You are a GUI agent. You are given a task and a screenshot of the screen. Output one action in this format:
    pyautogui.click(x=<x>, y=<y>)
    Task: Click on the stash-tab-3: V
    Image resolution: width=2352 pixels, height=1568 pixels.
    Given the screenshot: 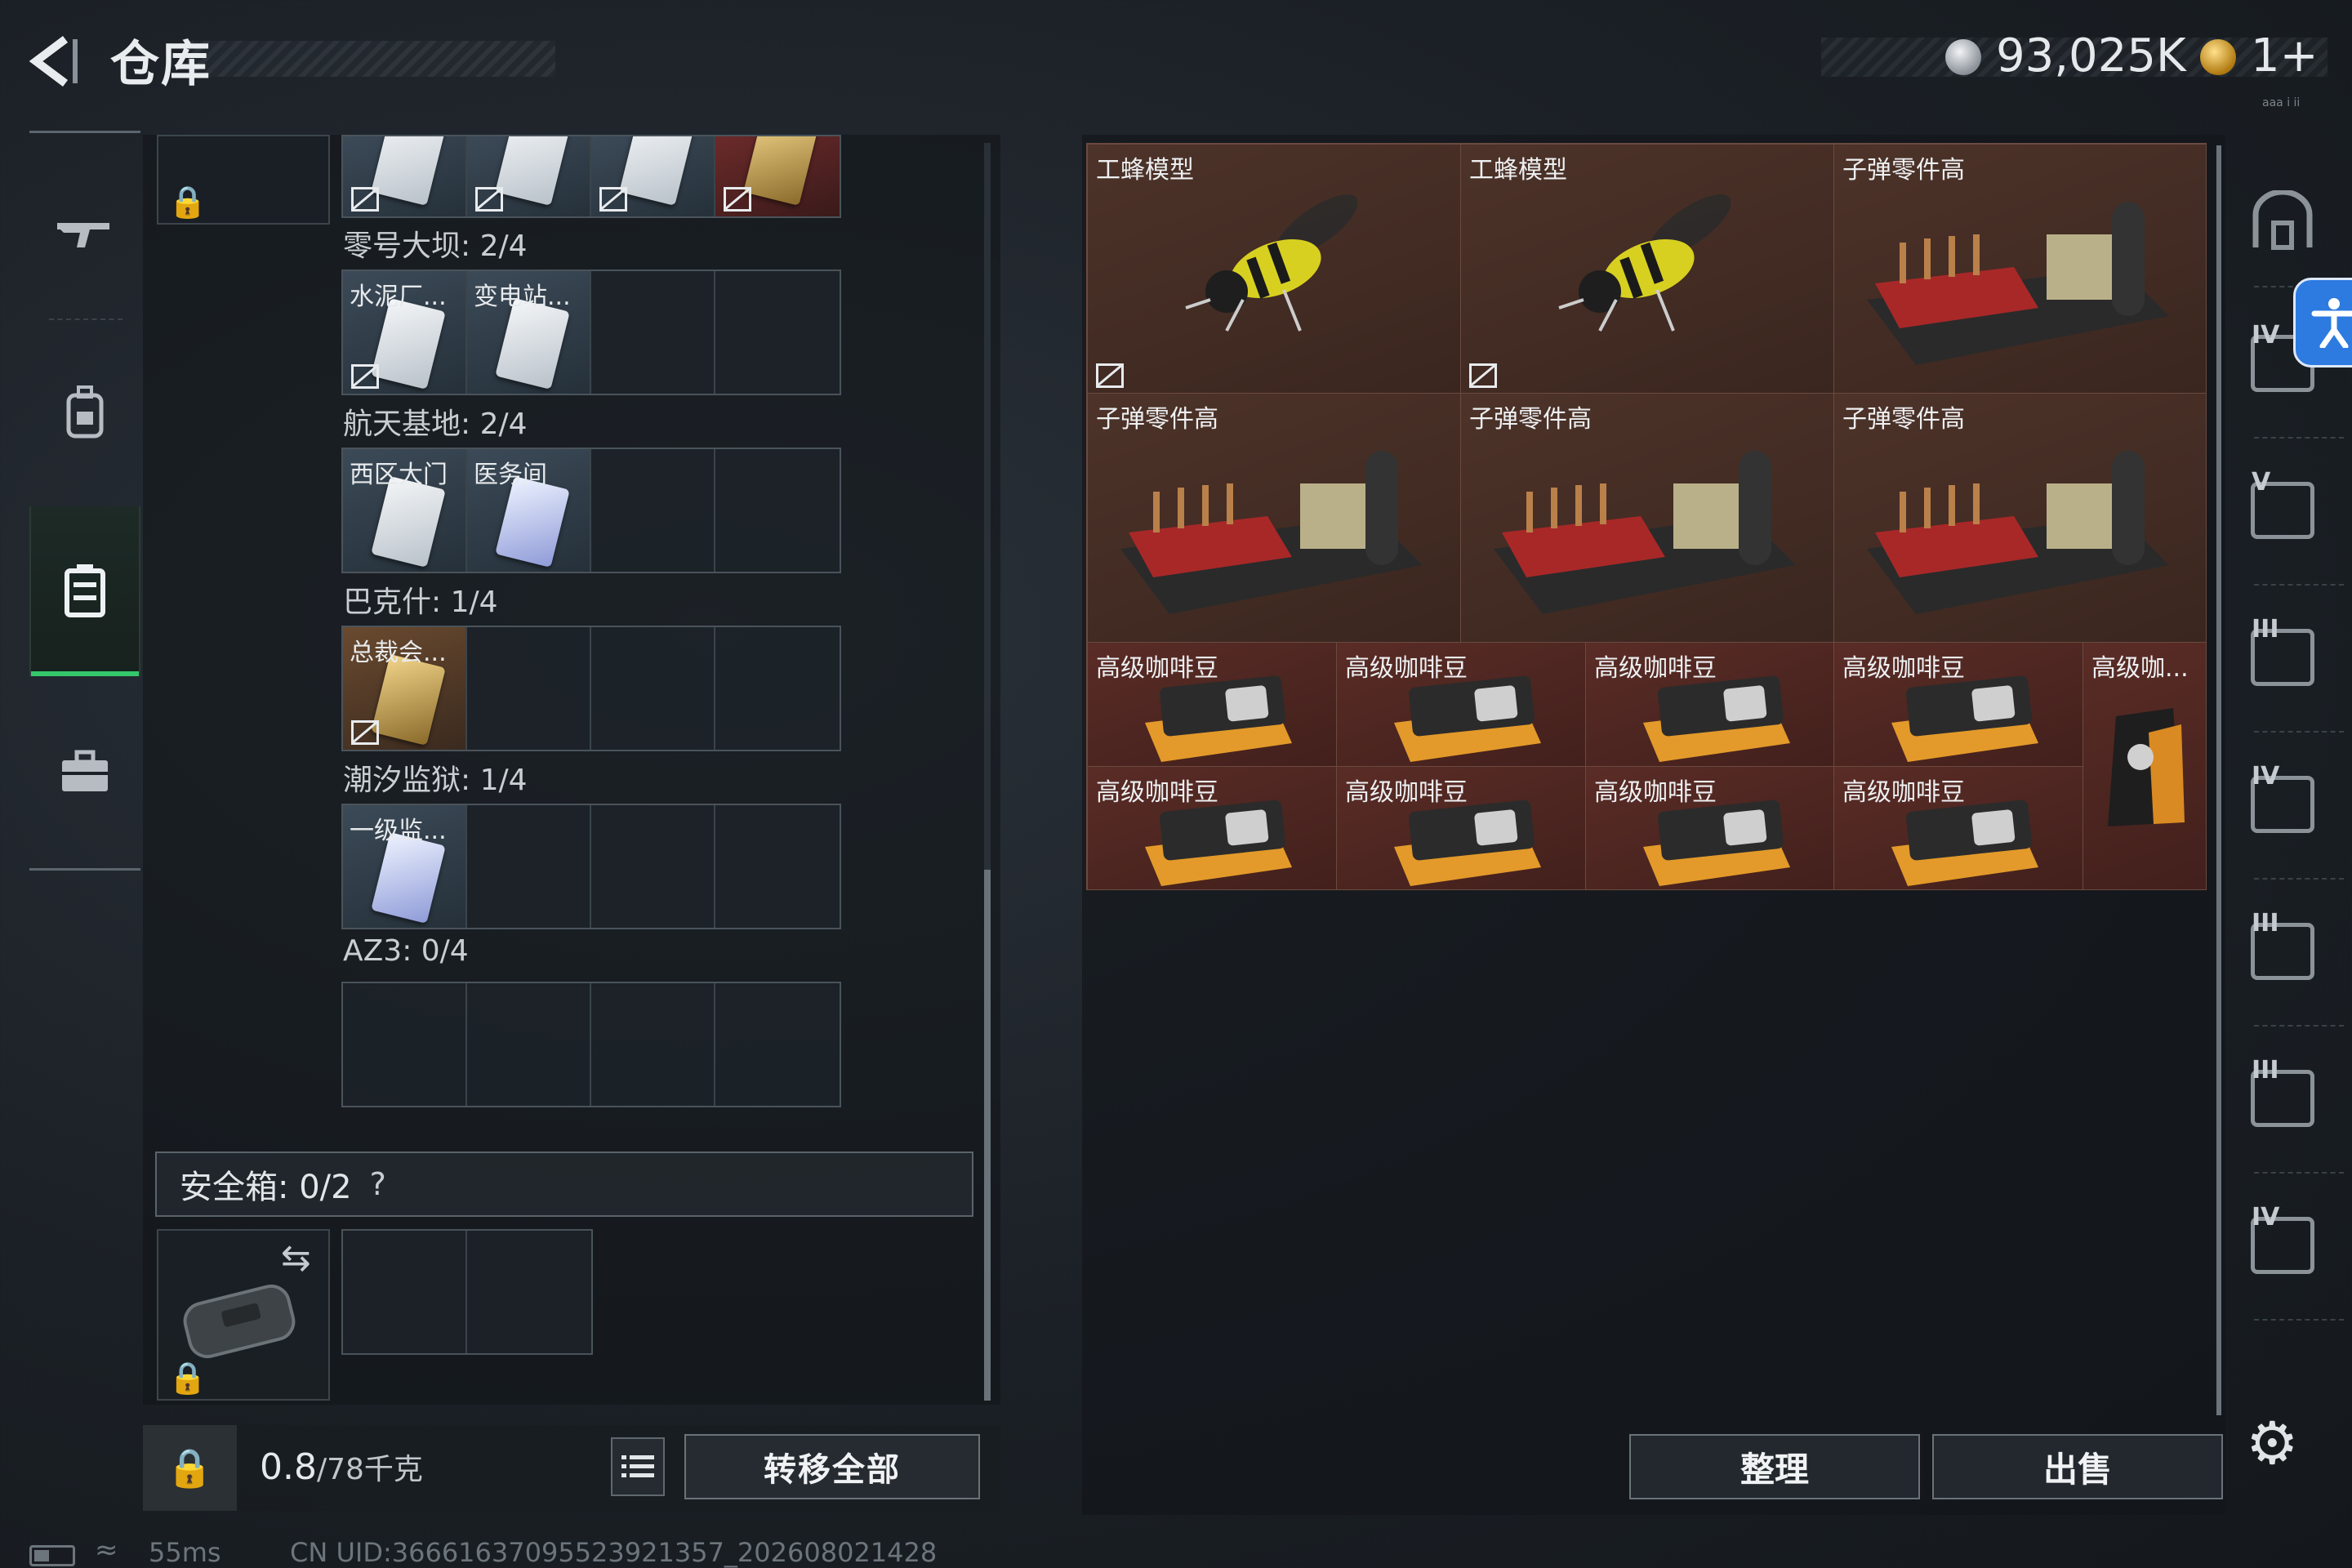 What is the action you would take?
    pyautogui.click(x=2283, y=510)
    